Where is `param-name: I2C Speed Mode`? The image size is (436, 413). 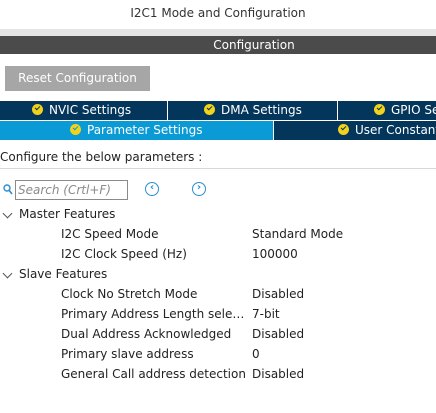
param-name: I2C Speed Mode is located at coordinates (110, 234).